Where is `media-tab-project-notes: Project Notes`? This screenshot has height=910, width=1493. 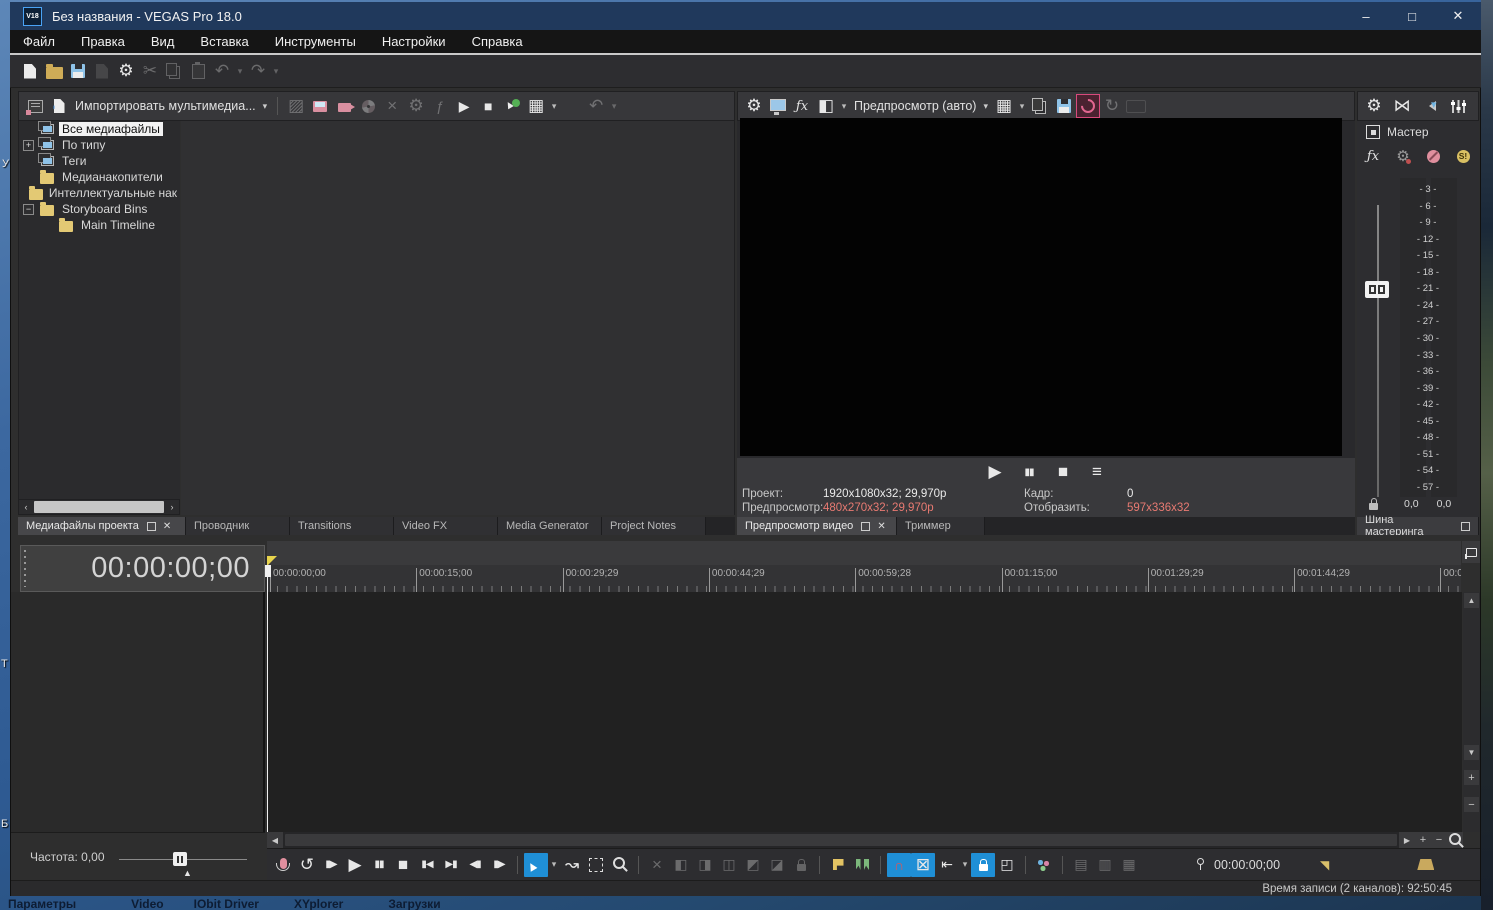
media-tab-project-notes: Project Notes is located at coordinates (654, 526).